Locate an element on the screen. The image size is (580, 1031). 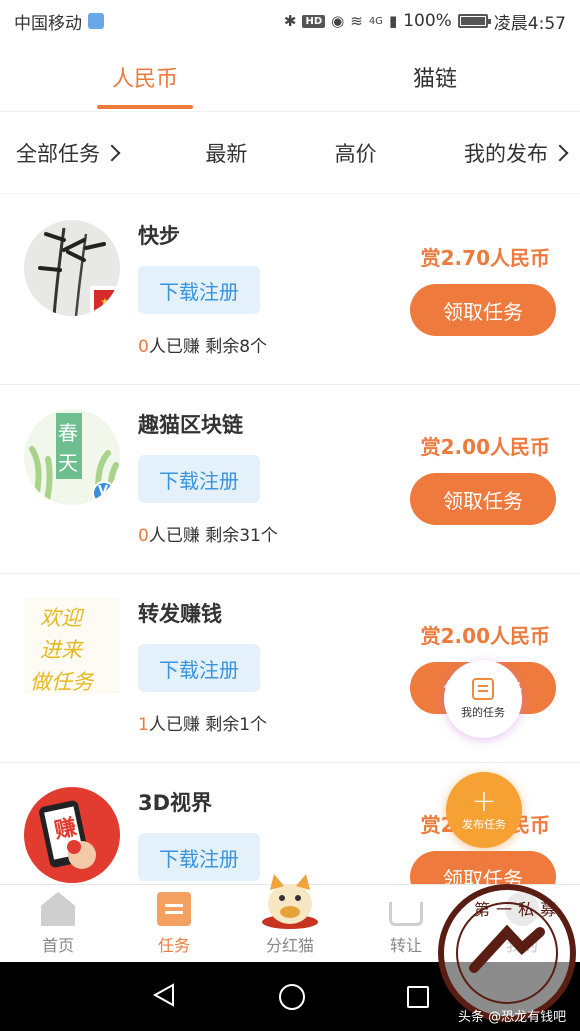
filter-high-price-label: 高价 is located at coordinates (355, 153).